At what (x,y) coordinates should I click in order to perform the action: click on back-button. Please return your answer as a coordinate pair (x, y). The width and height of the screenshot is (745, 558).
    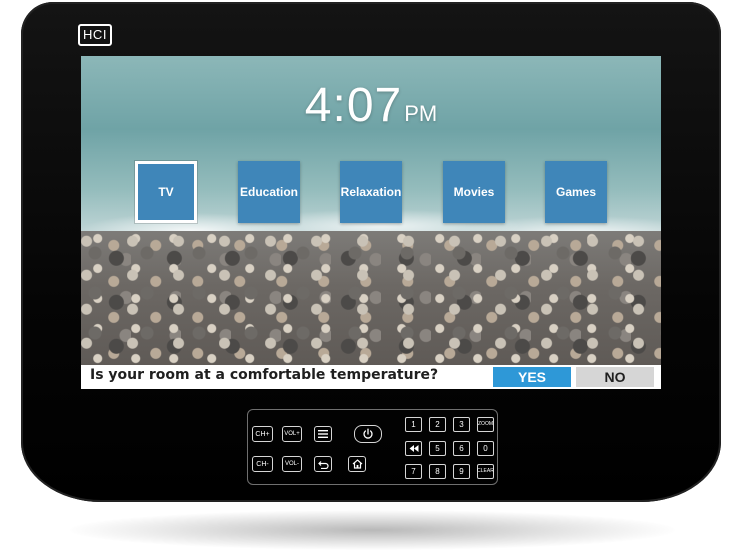
    Looking at the image, I should click on (323, 464).